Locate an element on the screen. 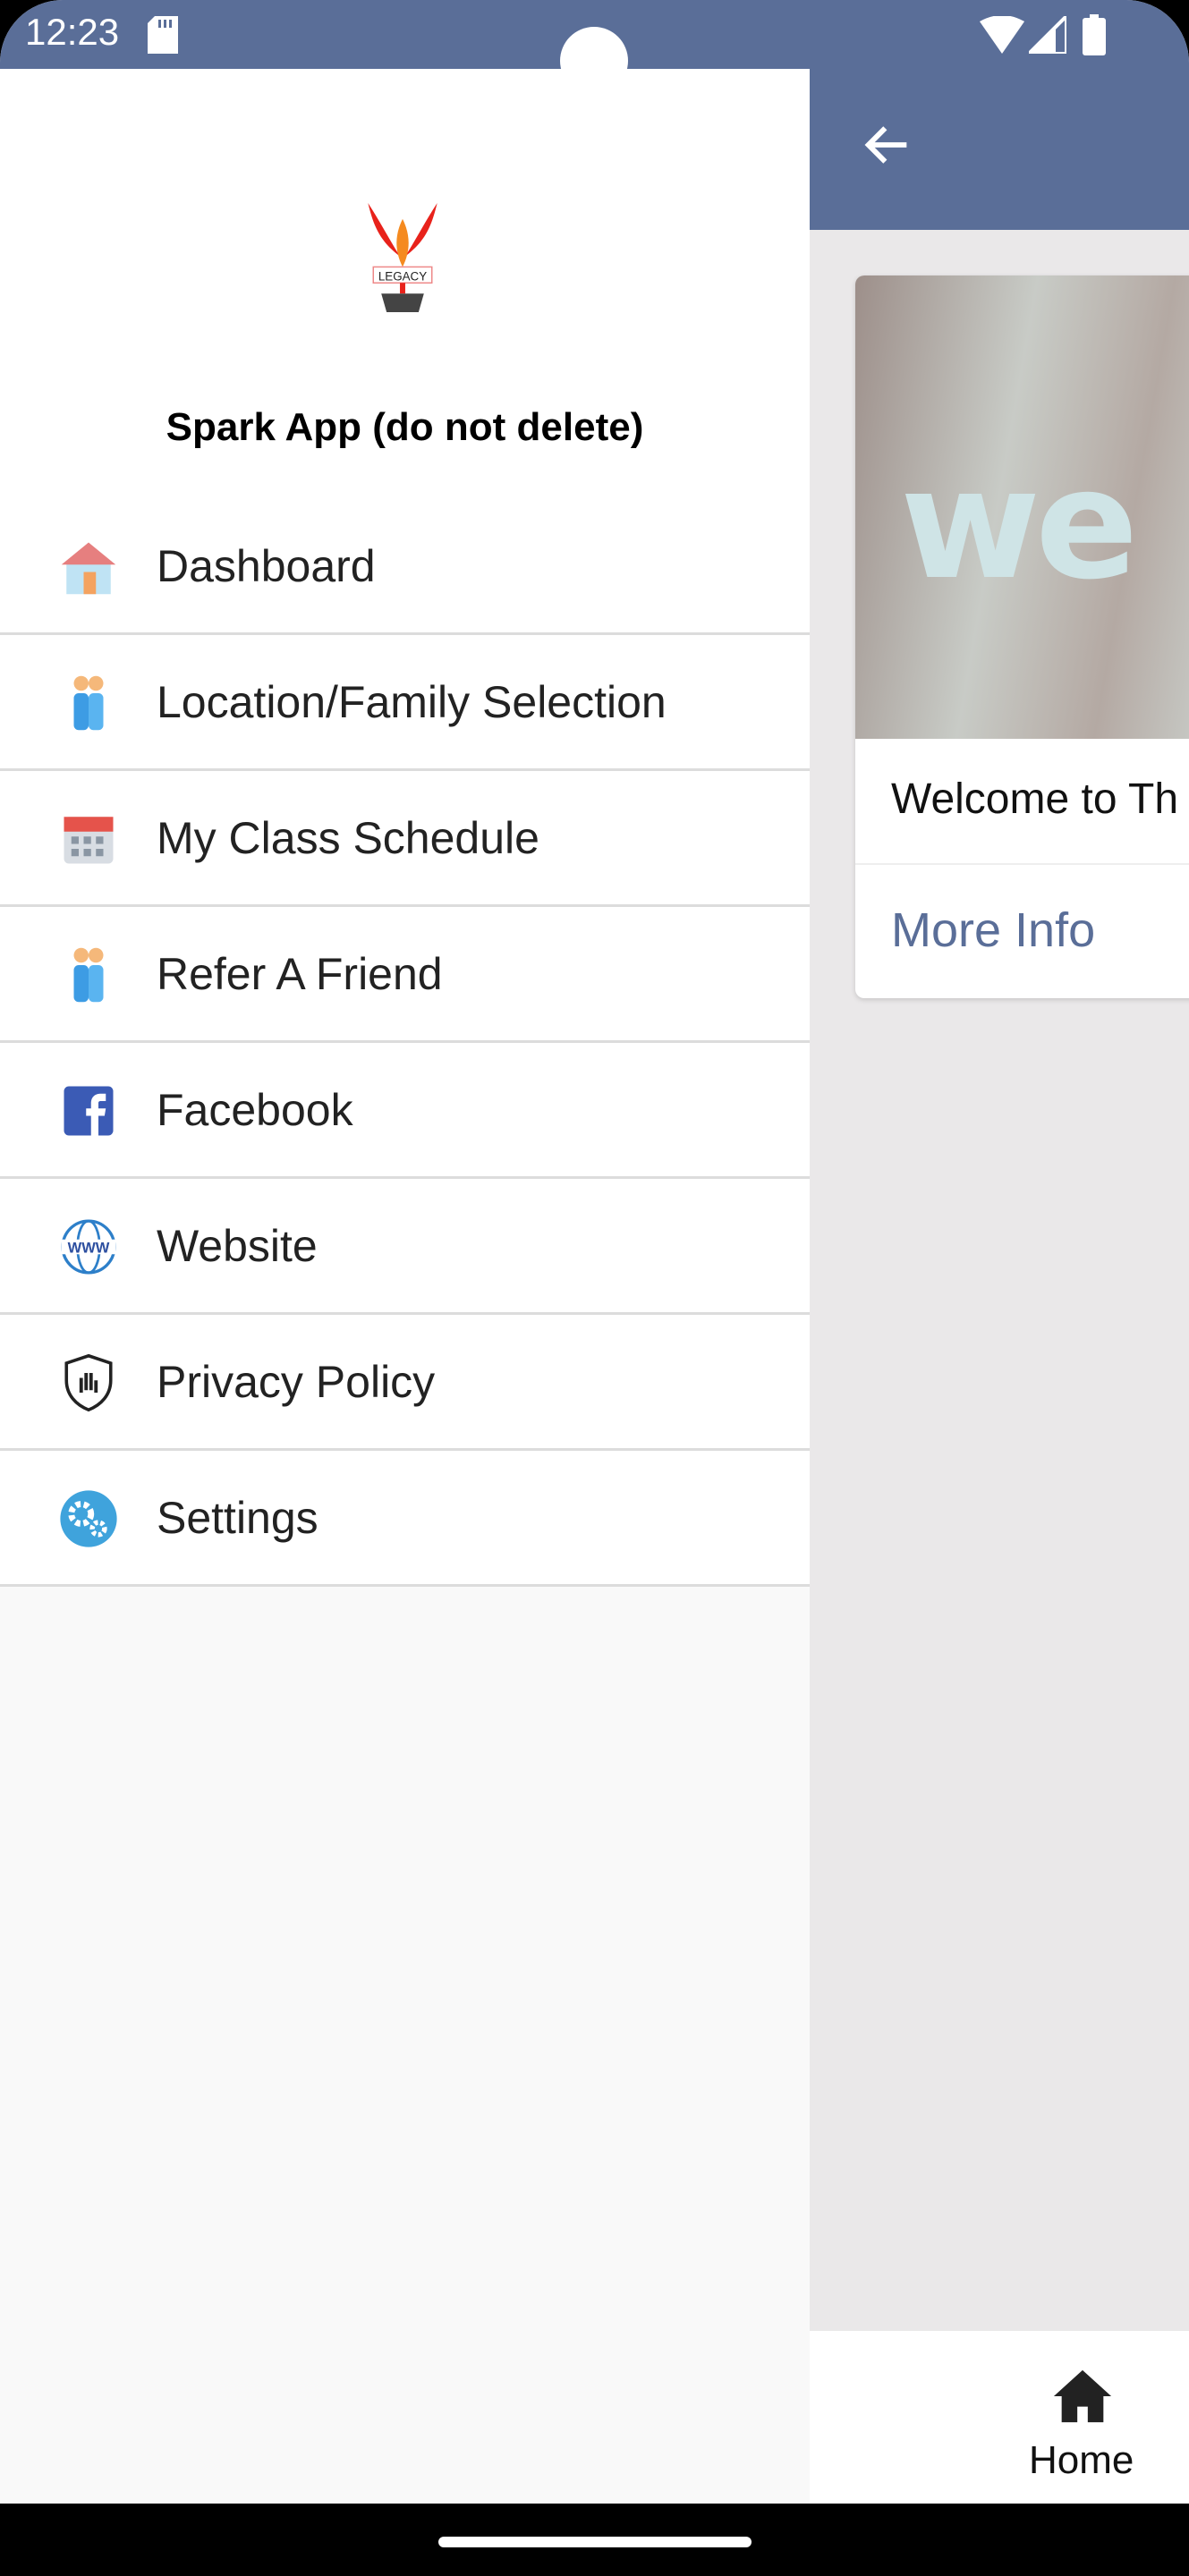 This screenshot has width=1189, height=2576. drawer-title: Spark App (do not delete) is located at coordinates (405, 427).